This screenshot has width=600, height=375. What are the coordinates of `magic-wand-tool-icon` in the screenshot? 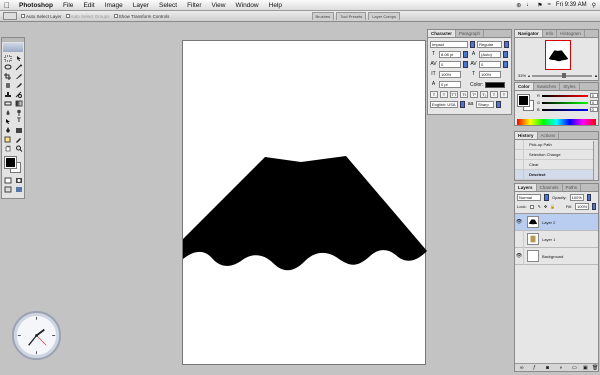 It's located at (19, 67).